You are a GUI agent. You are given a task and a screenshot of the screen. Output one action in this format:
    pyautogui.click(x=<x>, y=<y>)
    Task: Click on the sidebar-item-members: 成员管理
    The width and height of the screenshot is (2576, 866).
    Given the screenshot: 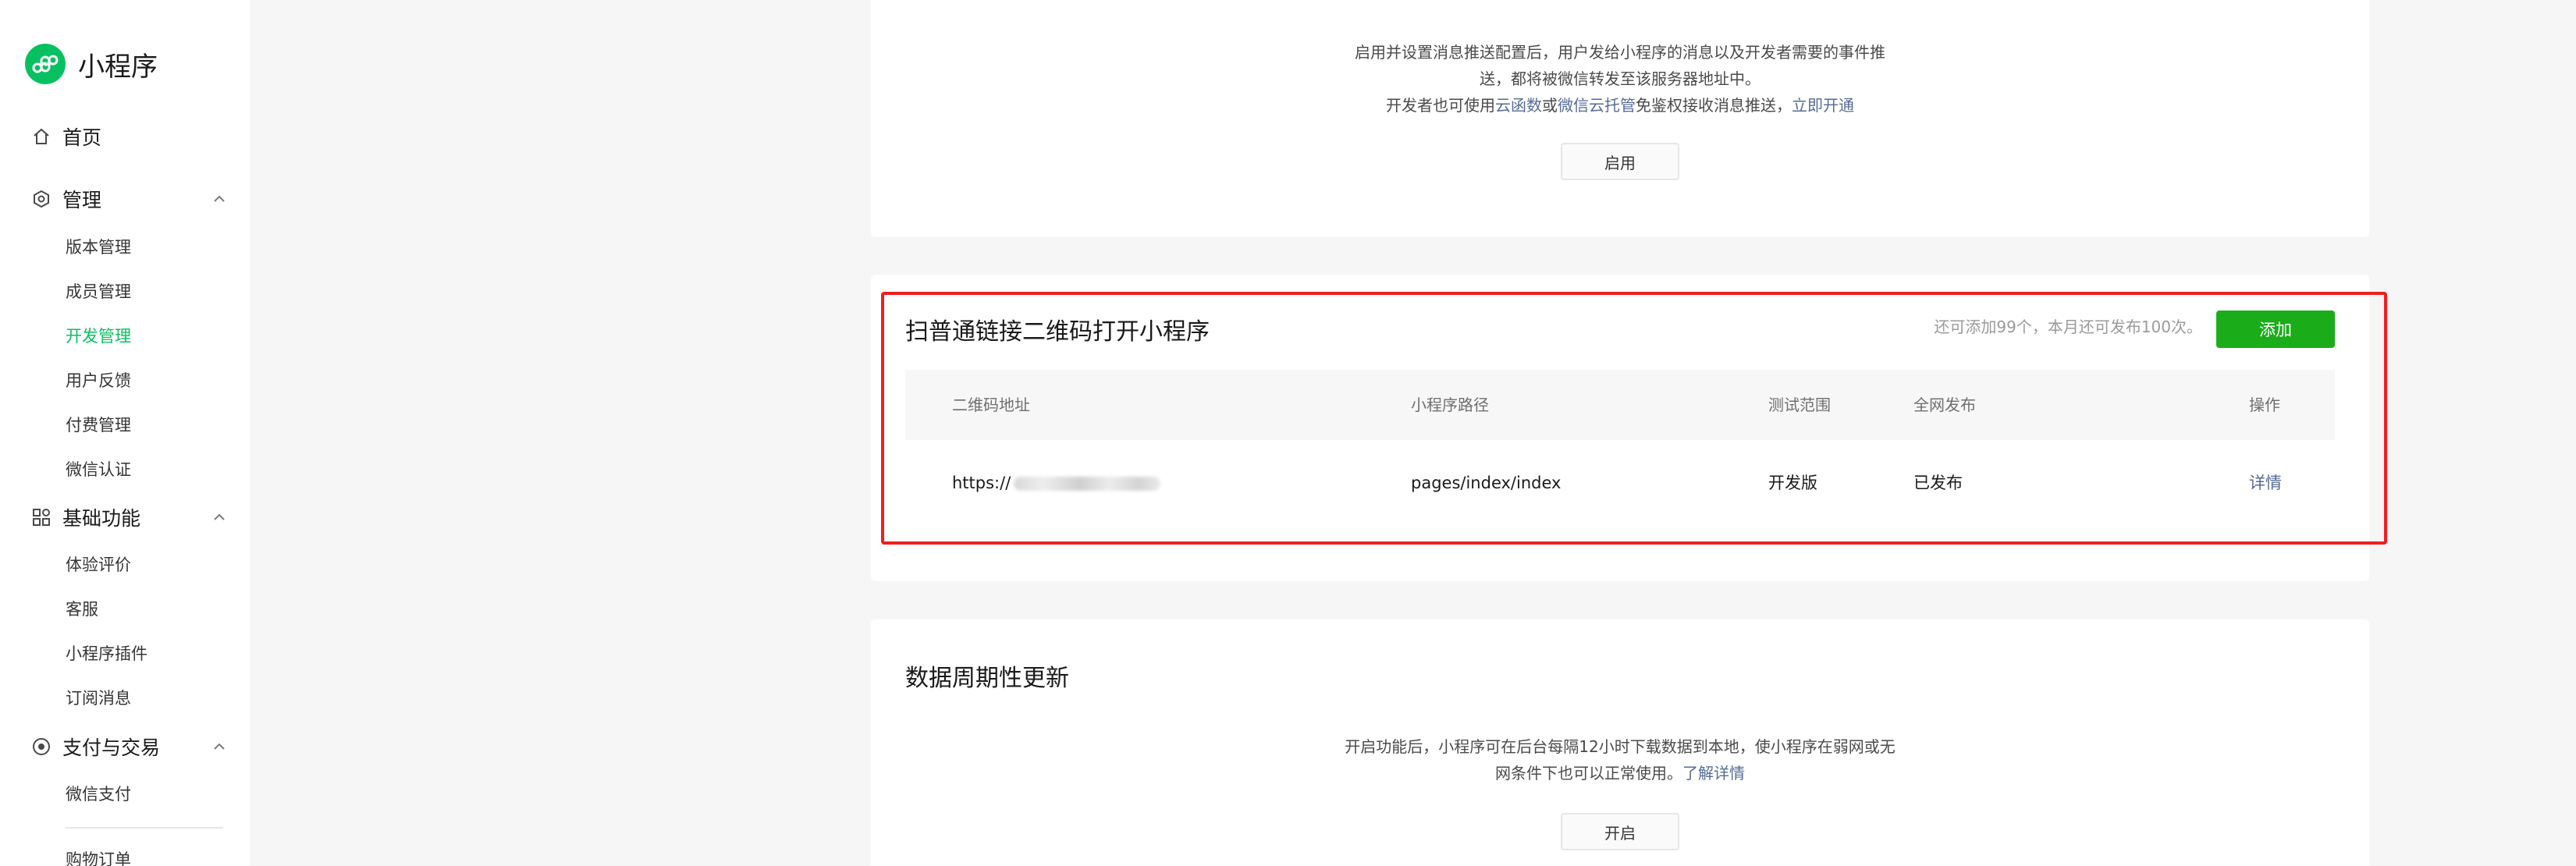 What is the action you would take?
    pyautogui.click(x=98, y=292)
    